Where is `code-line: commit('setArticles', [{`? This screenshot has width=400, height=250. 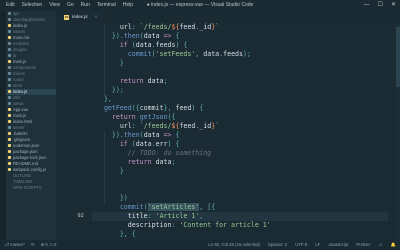 code-line: commit('setArticles', [{ is located at coordinates (167, 207).